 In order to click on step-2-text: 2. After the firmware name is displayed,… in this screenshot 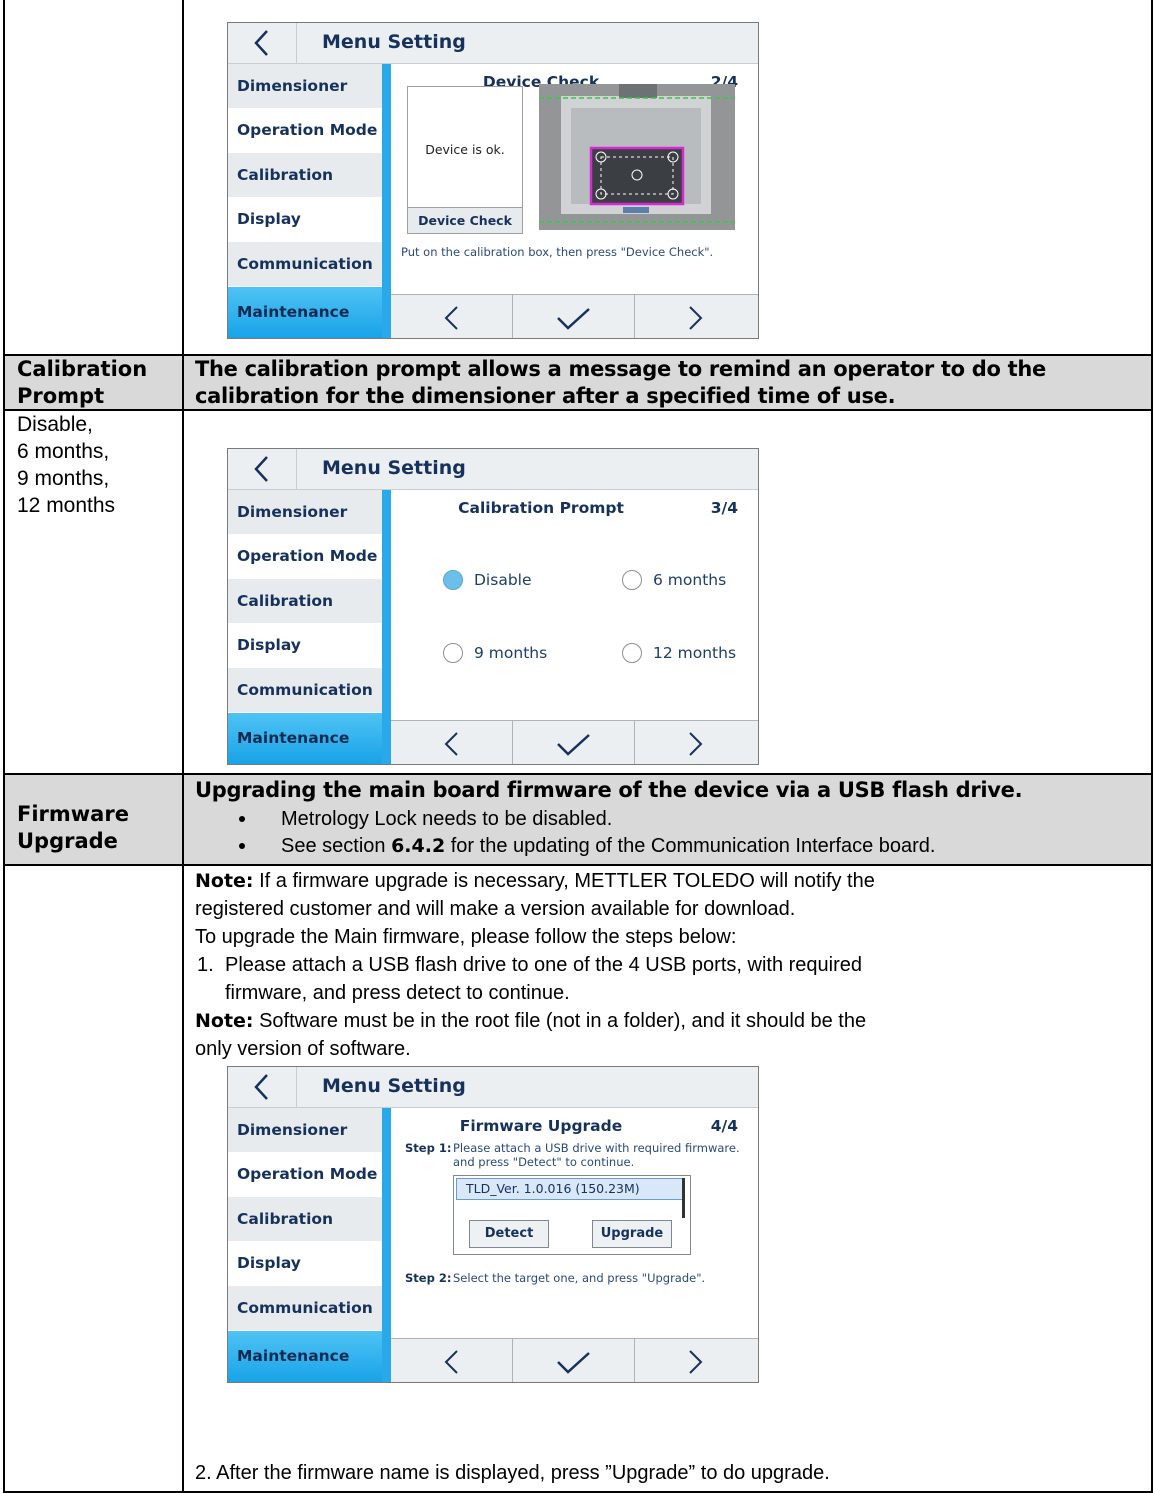, I will do `click(512, 1473)`.